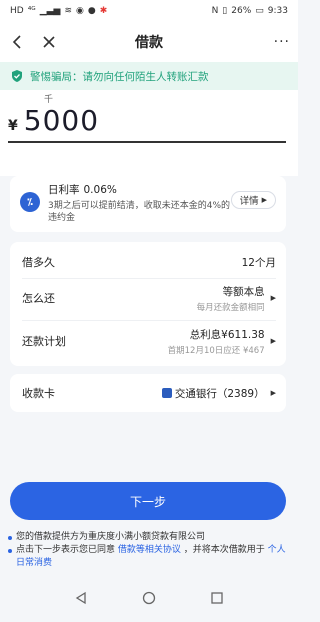  Describe the element at coordinates (224, 550) in the screenshot. I see `note-suffix: ，并将本次借款用于` at that location.